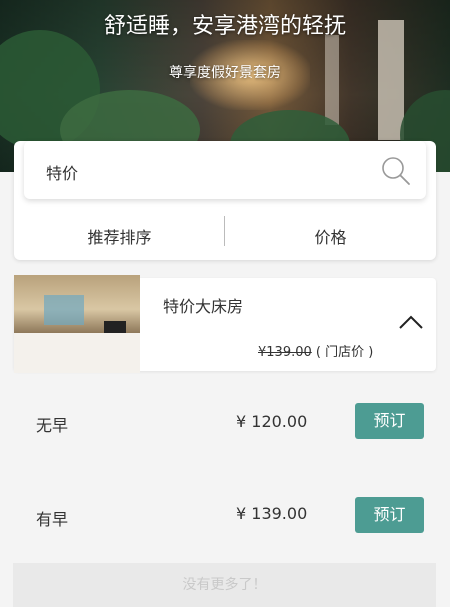 This screenshot has width=450, height=607. What do you see at coordinates (272, 513) in the screenshot?
I see `rate-price: ¥ 139.00` at bounding box center [272, 513].